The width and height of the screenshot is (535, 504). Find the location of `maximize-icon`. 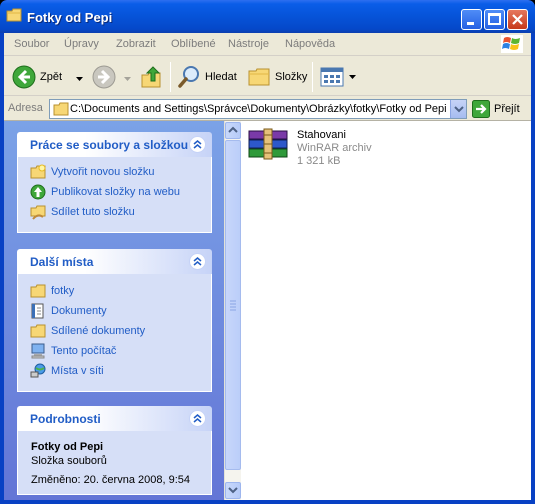

maximize-icon is located at coordinates (494, 19).